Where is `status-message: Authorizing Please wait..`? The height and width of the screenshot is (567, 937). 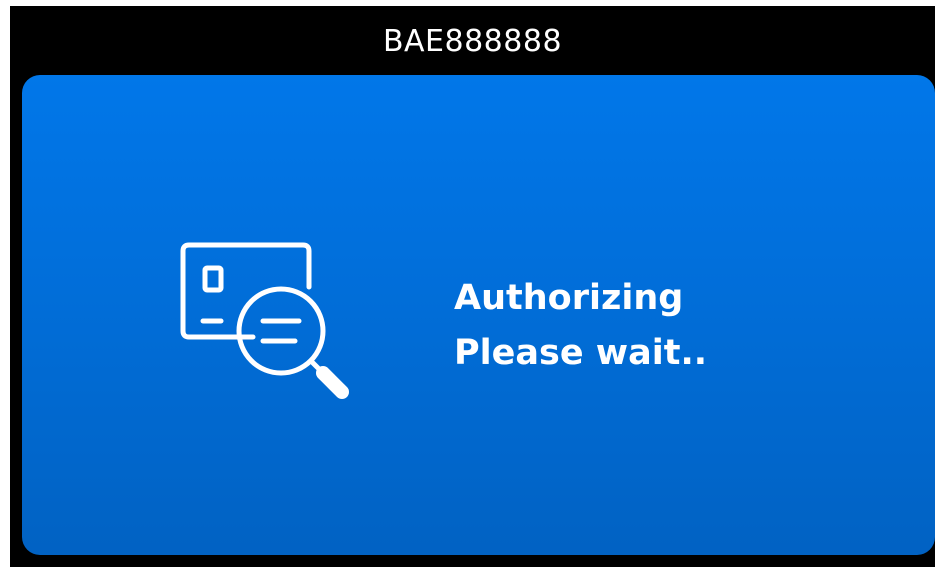
status-message: Authorizing Please wait.. is located at coordinates (580, 326).